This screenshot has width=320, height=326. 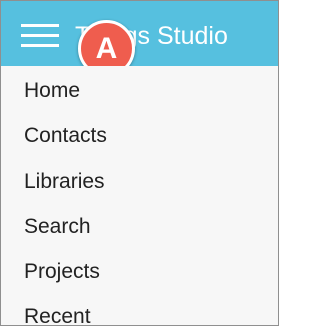 I want to click on nav-item-home: Home, so click(x=139, y=90).